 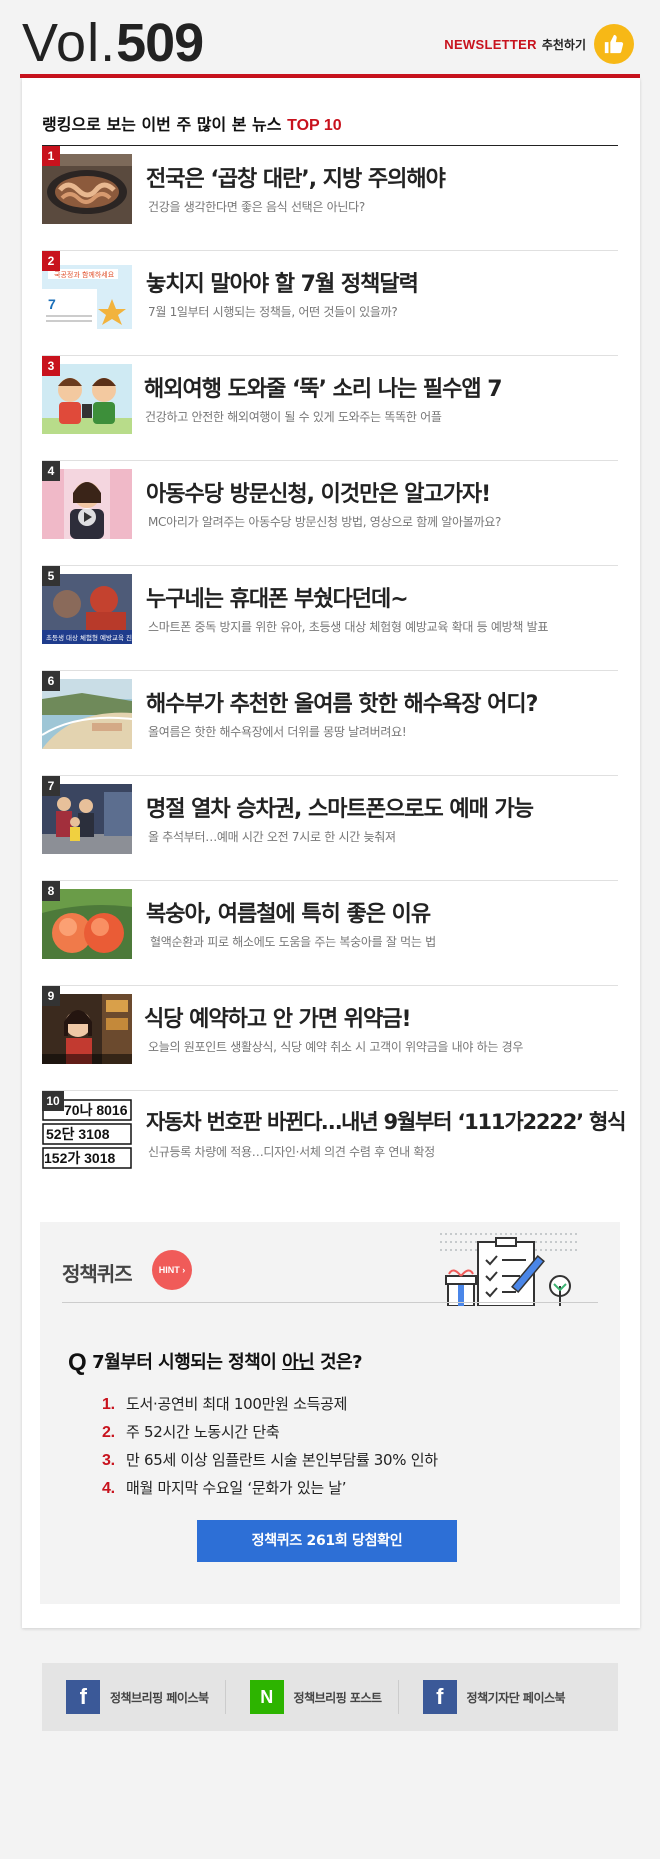 I want to click on thumb10-plate2-text: 52단 3108, so click(x=78, y=1134).